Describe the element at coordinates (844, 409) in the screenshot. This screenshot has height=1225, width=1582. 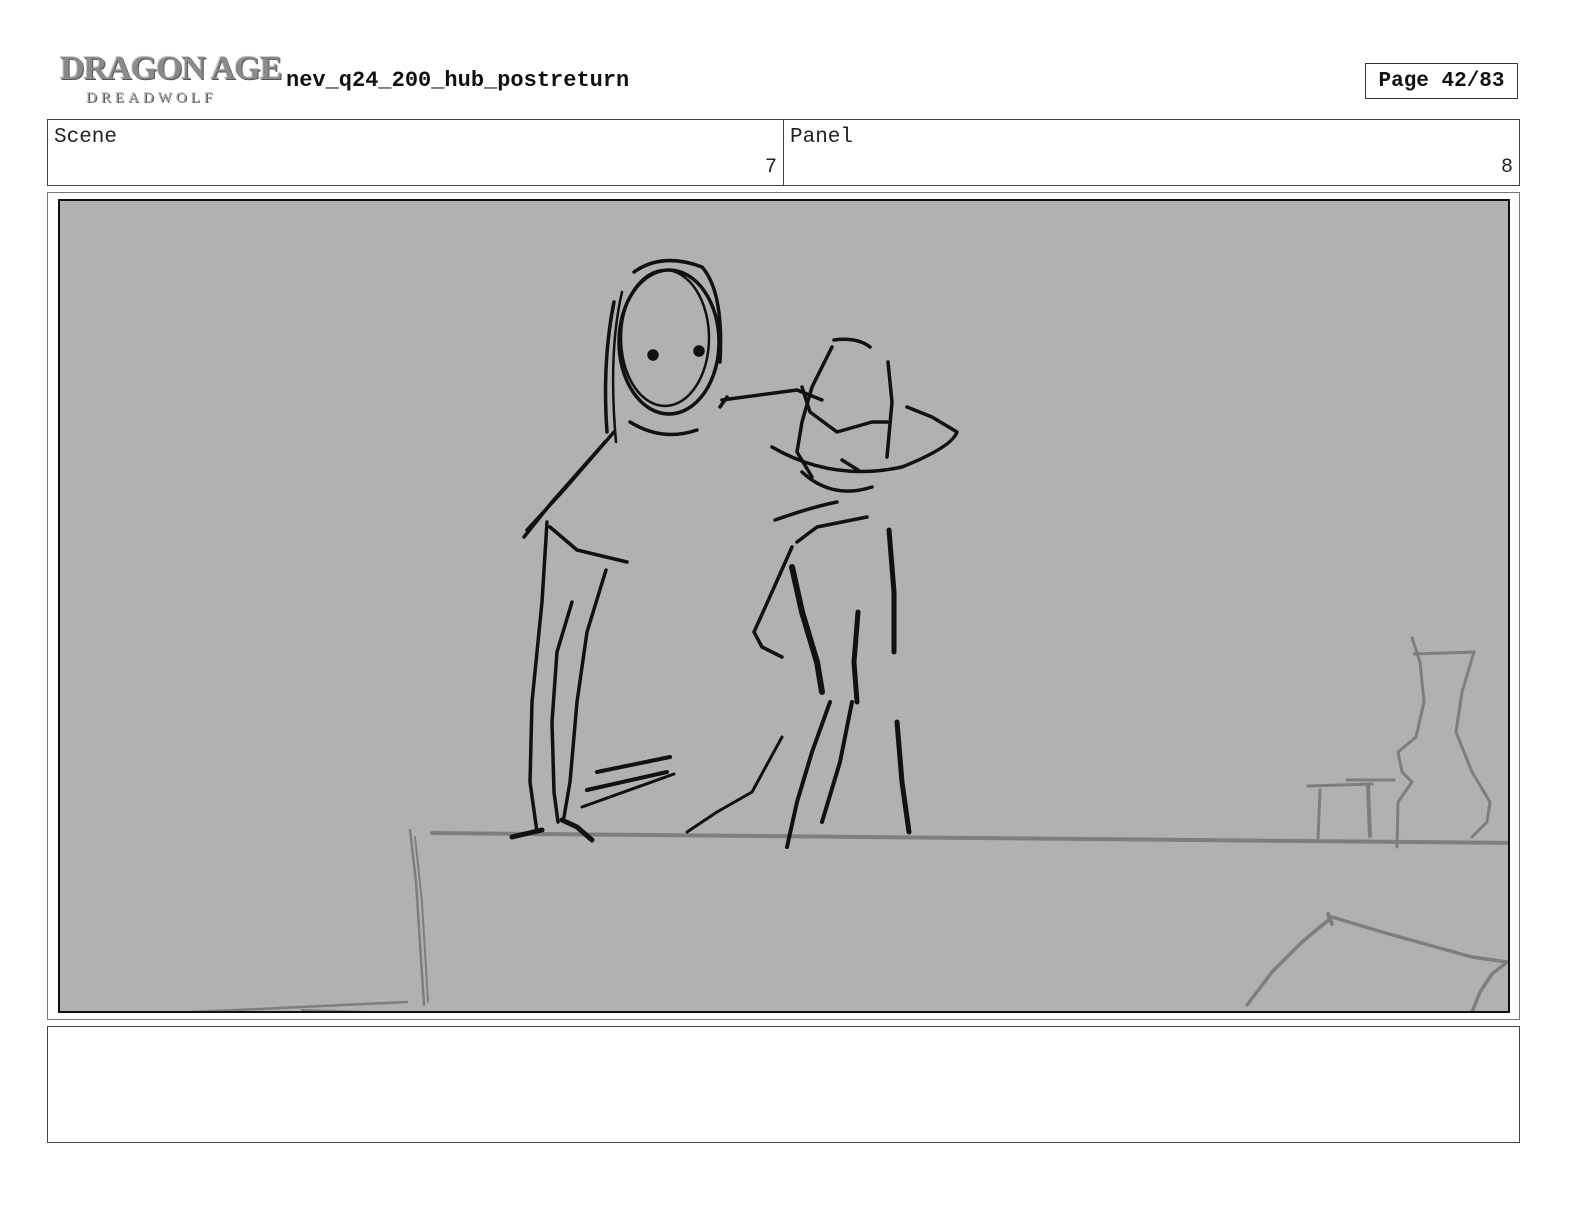
I see `hat-band` at that location.